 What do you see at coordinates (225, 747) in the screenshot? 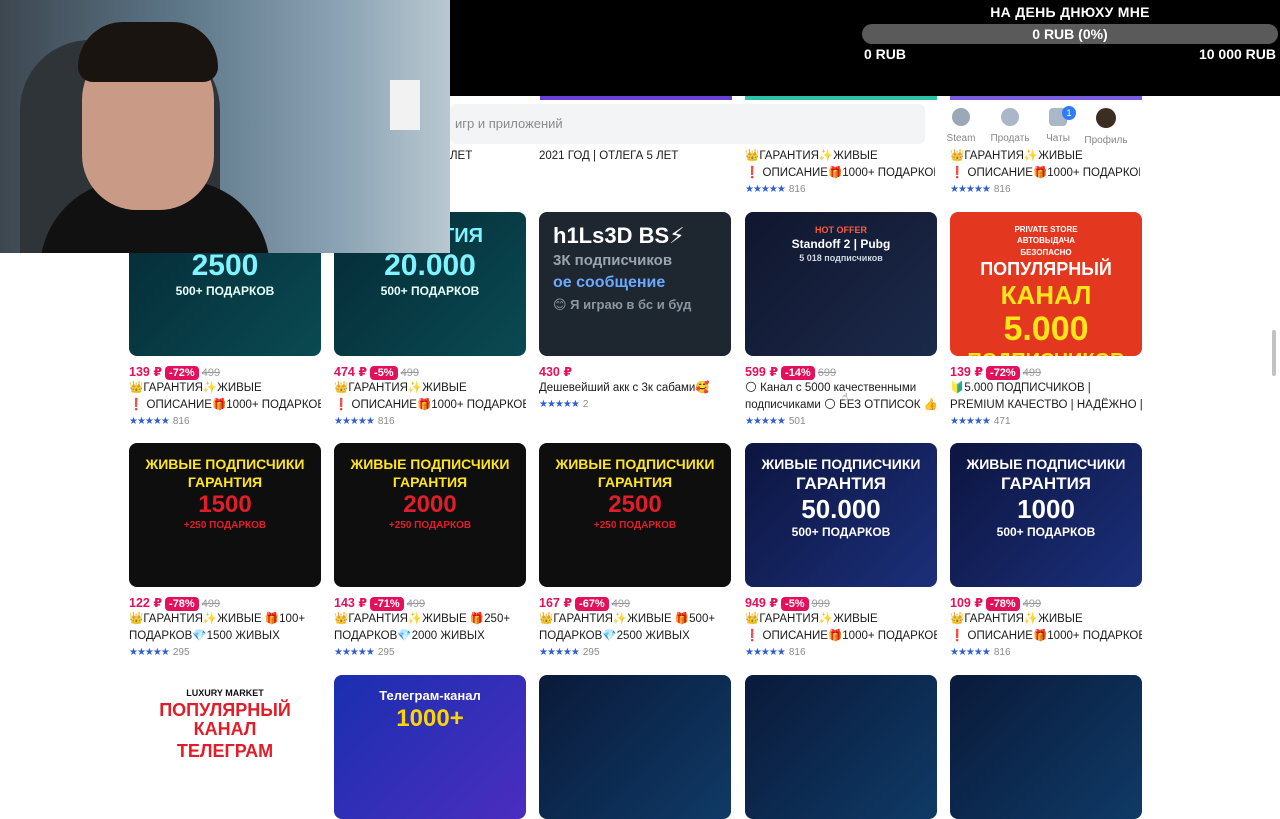
I see `product-card: LUXURY MARKET ПОПУЛЯРНЫЙ КАНАЛ ТЕЛЕГРАМ` at bounding box center [225, 747].